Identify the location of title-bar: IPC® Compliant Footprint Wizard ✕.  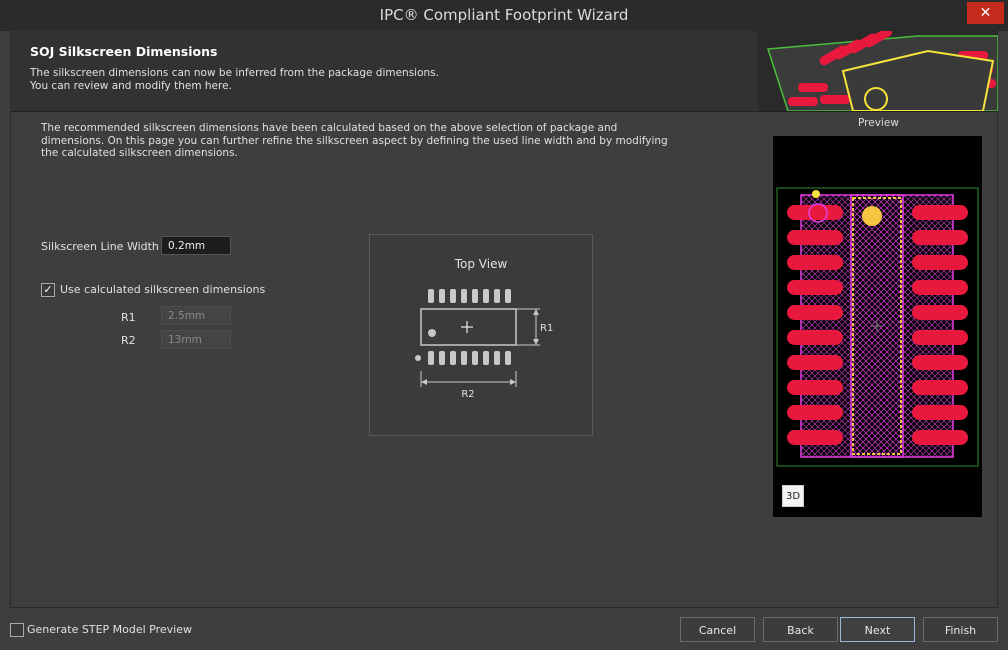
(504, 15).